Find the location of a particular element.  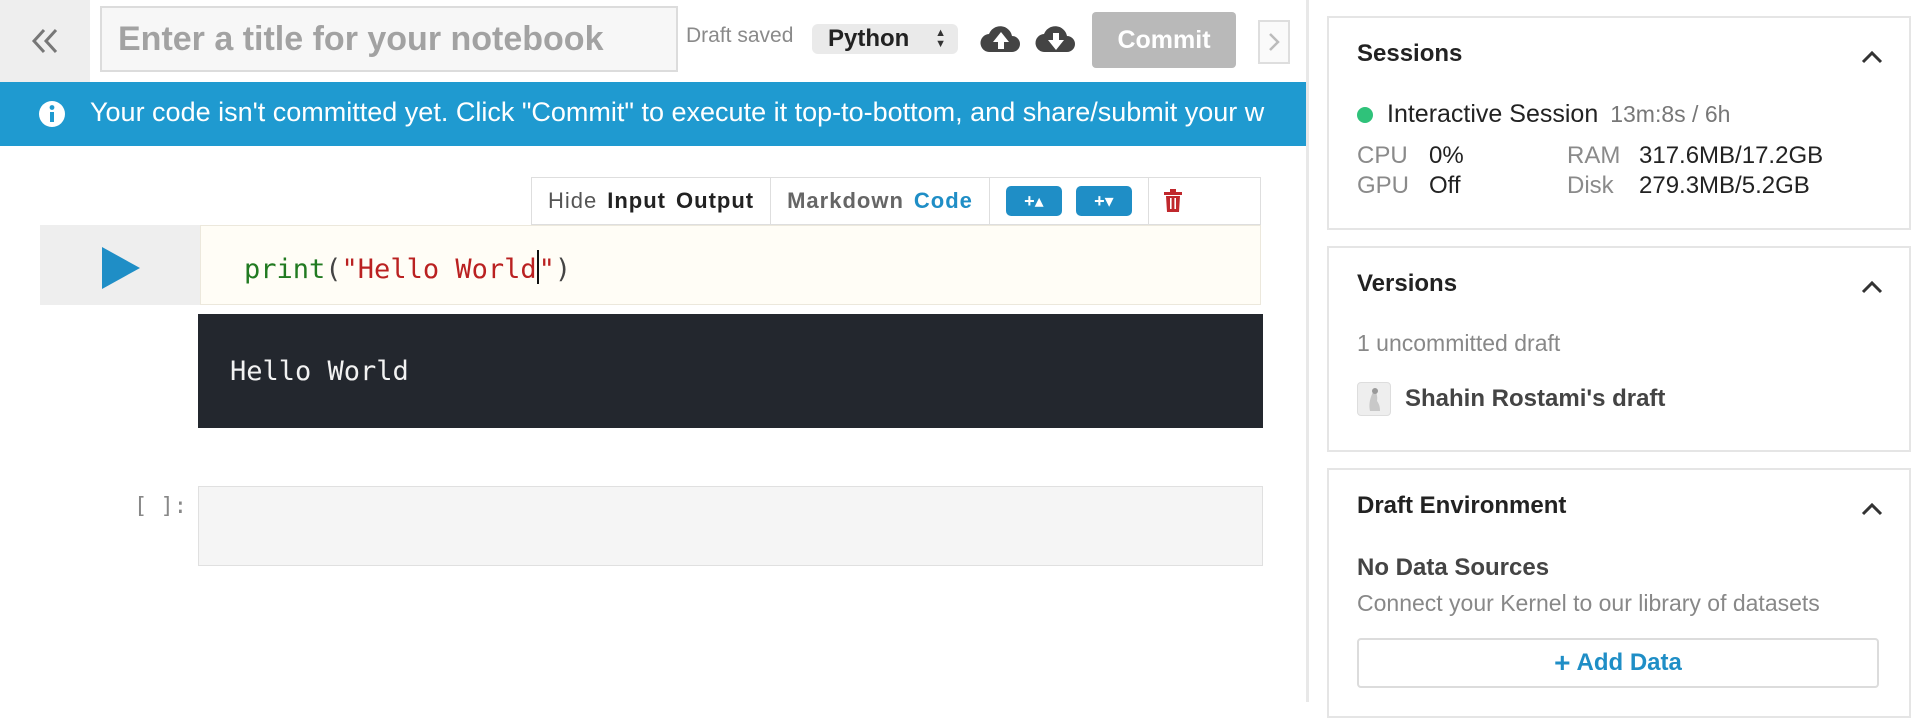

cpu-stat: CPU 0% is located at coordinates (1410, 156).